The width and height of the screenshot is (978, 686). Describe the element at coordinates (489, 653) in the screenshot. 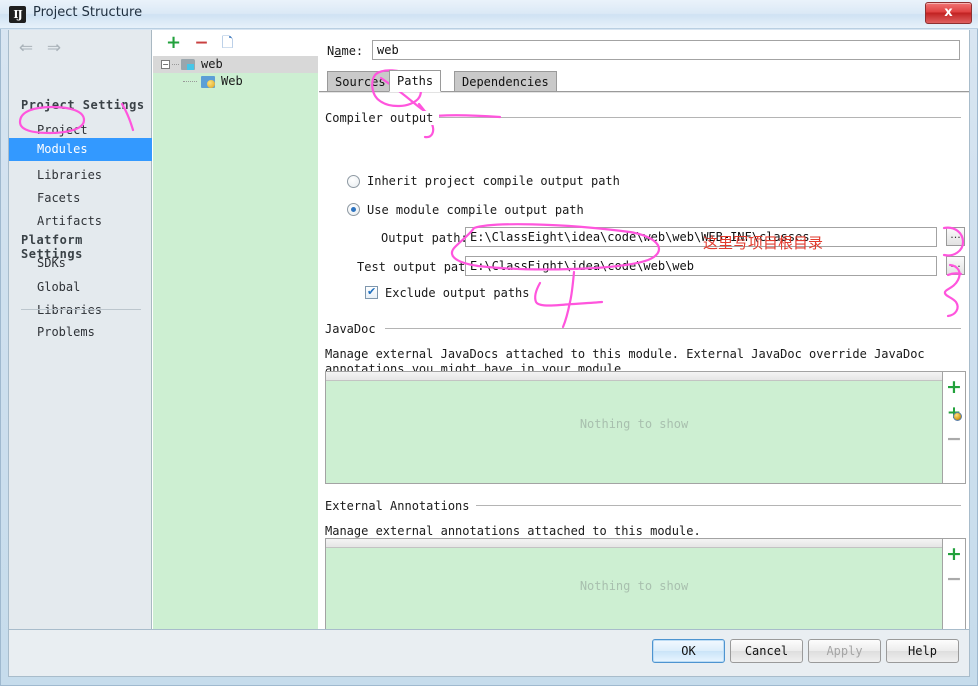

I see `dialog-footer: OK Cancel Apply Help` at that location.